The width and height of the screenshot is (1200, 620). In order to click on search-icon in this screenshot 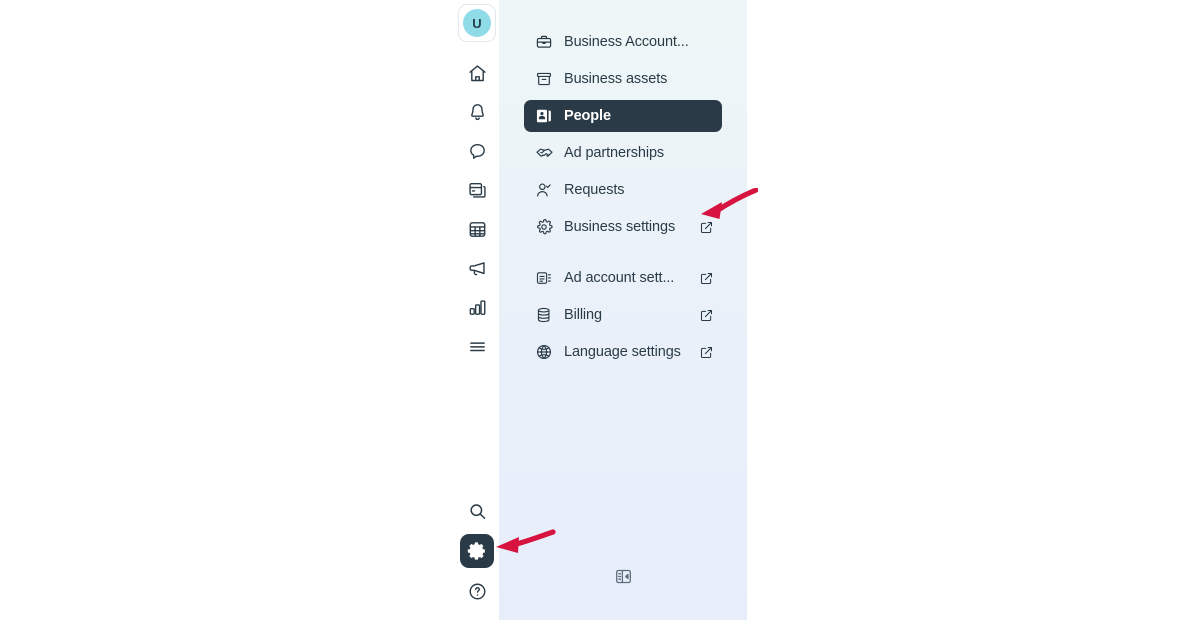, I will do `click(477, 511)`.